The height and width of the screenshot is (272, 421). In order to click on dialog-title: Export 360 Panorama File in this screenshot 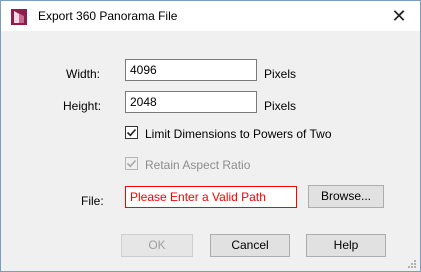, I will do `click(108, 16)`.